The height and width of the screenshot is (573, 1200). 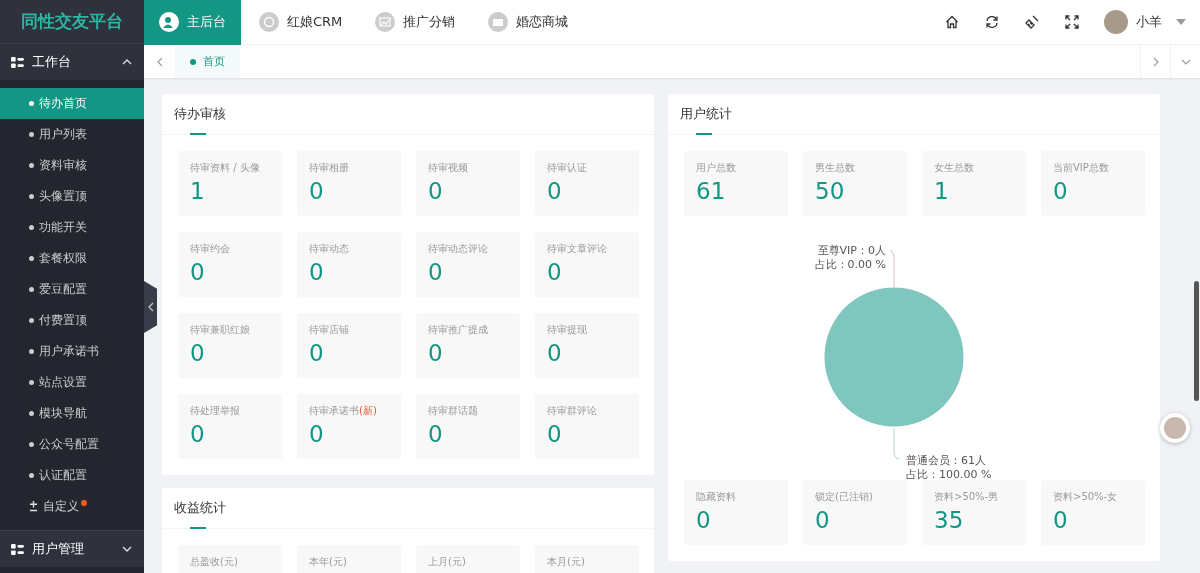 I want to click on menu-group-label: 工作台, so click(x=52, y=62).